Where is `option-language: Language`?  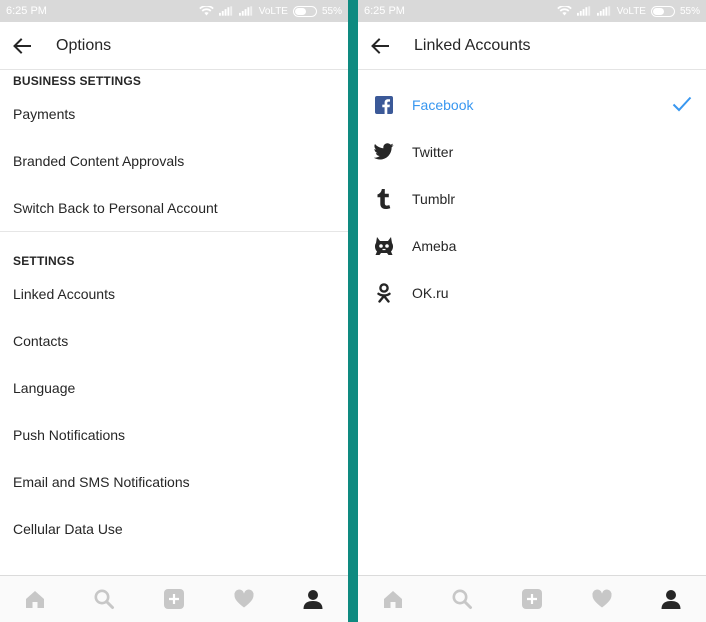 option-language: Language is located at coordinates (174, 387).